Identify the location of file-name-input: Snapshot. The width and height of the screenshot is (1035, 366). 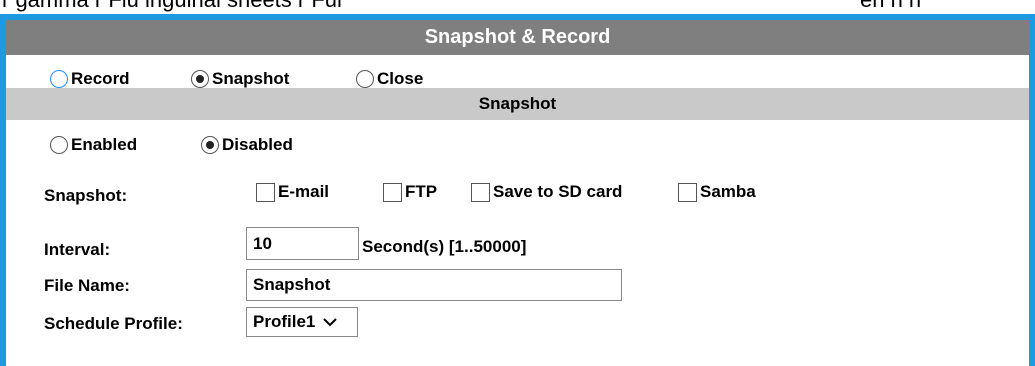
(434, 285).